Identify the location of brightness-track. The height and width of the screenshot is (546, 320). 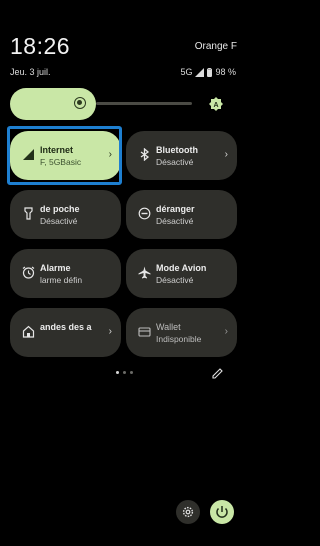
(144, 103).